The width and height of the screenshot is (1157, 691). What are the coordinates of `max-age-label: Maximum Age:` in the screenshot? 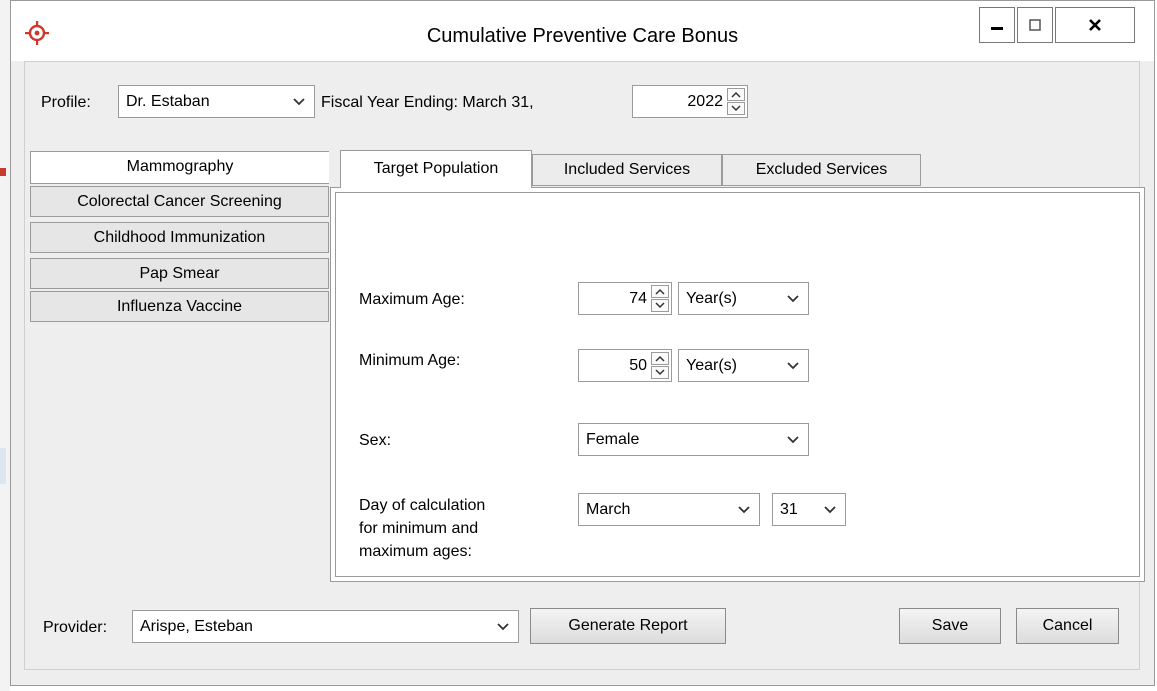 It's located at (412, 299).